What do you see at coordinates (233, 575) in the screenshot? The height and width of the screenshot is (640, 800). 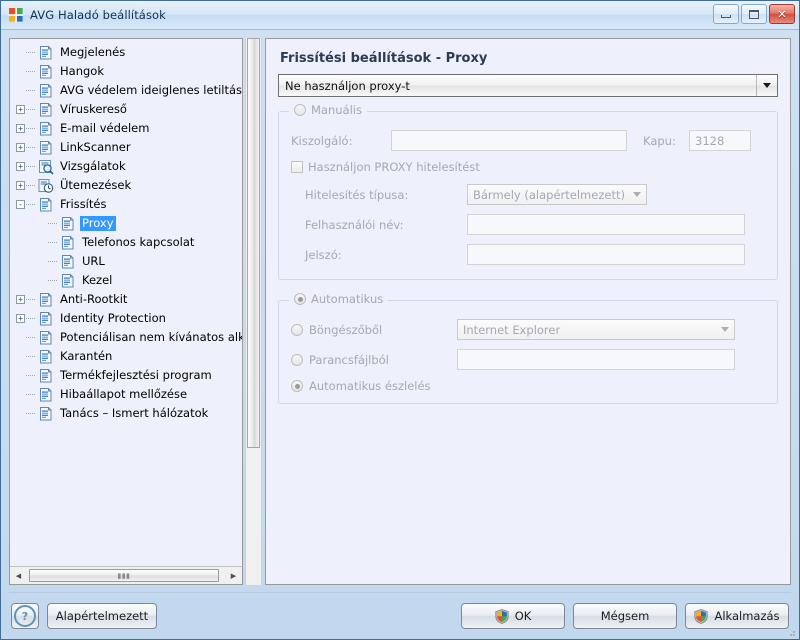 I see `scroll-right-arrow-icon: ▶` at bounding box center [233, 575].